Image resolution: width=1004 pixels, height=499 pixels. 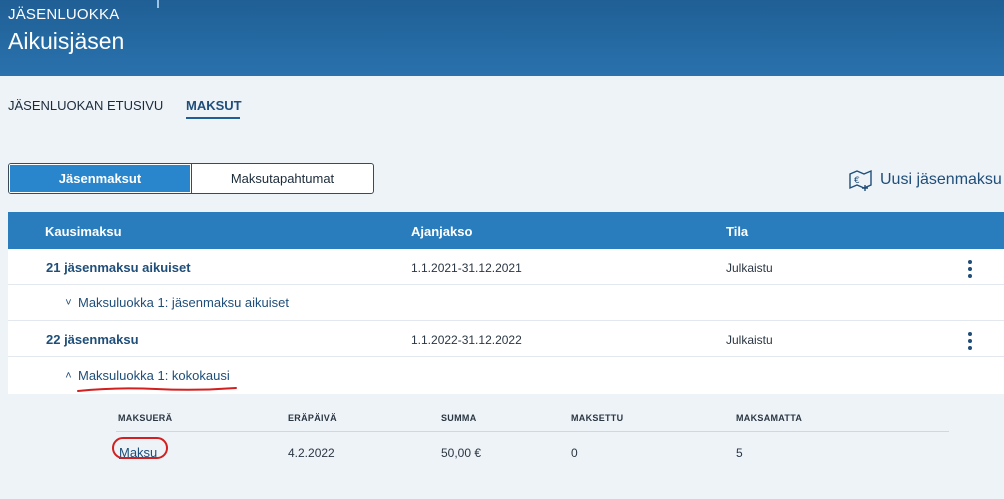 I want to click on installment-due-date: 4.2.2022, so click(x=311, y=453).